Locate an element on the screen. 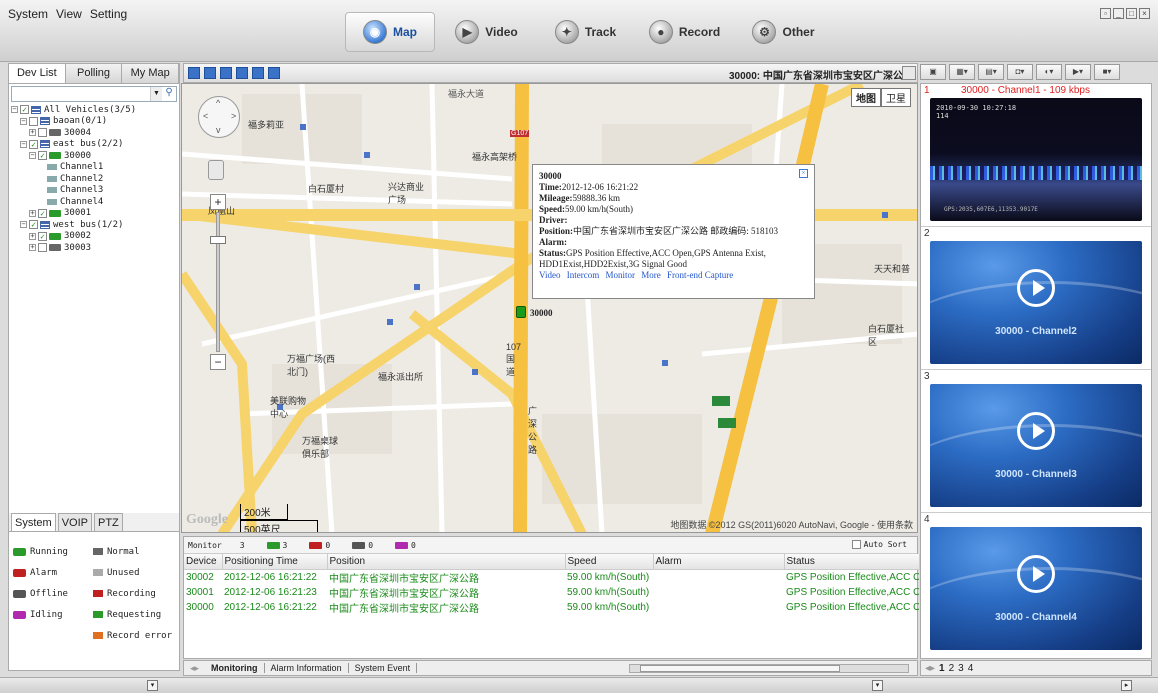 This screenshot has width=1158, height=693. street-view-icon is located at coordinates (216, 170).